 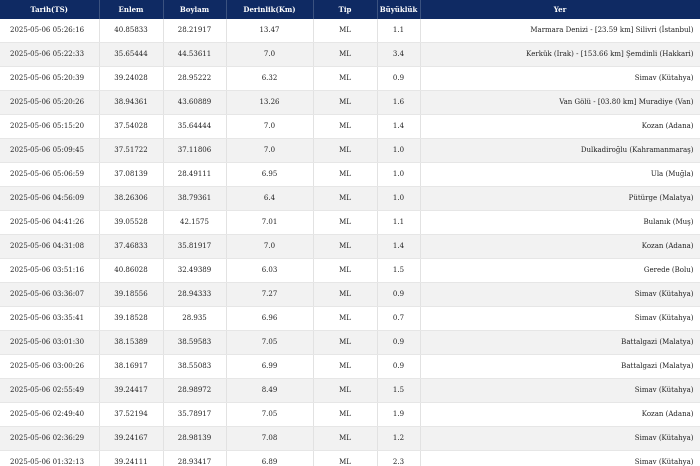 What do you see at coordinates (131, 31) in the screenshot?
I see `cell-latitude: 40.85833` at bounding box center [131, 31].